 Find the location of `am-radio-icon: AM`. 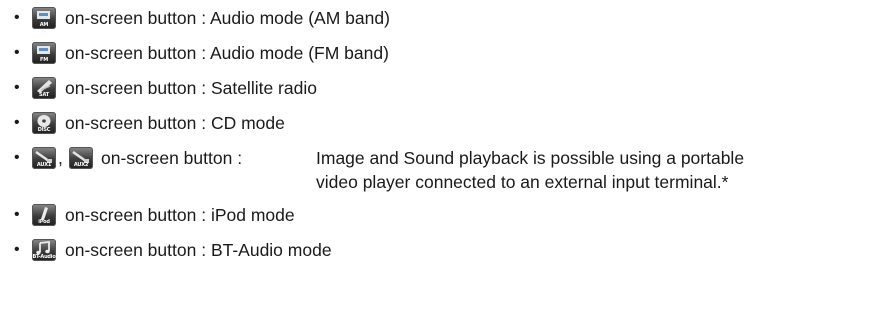

am-radio-icon: AM is located at coordinates (44, 18).